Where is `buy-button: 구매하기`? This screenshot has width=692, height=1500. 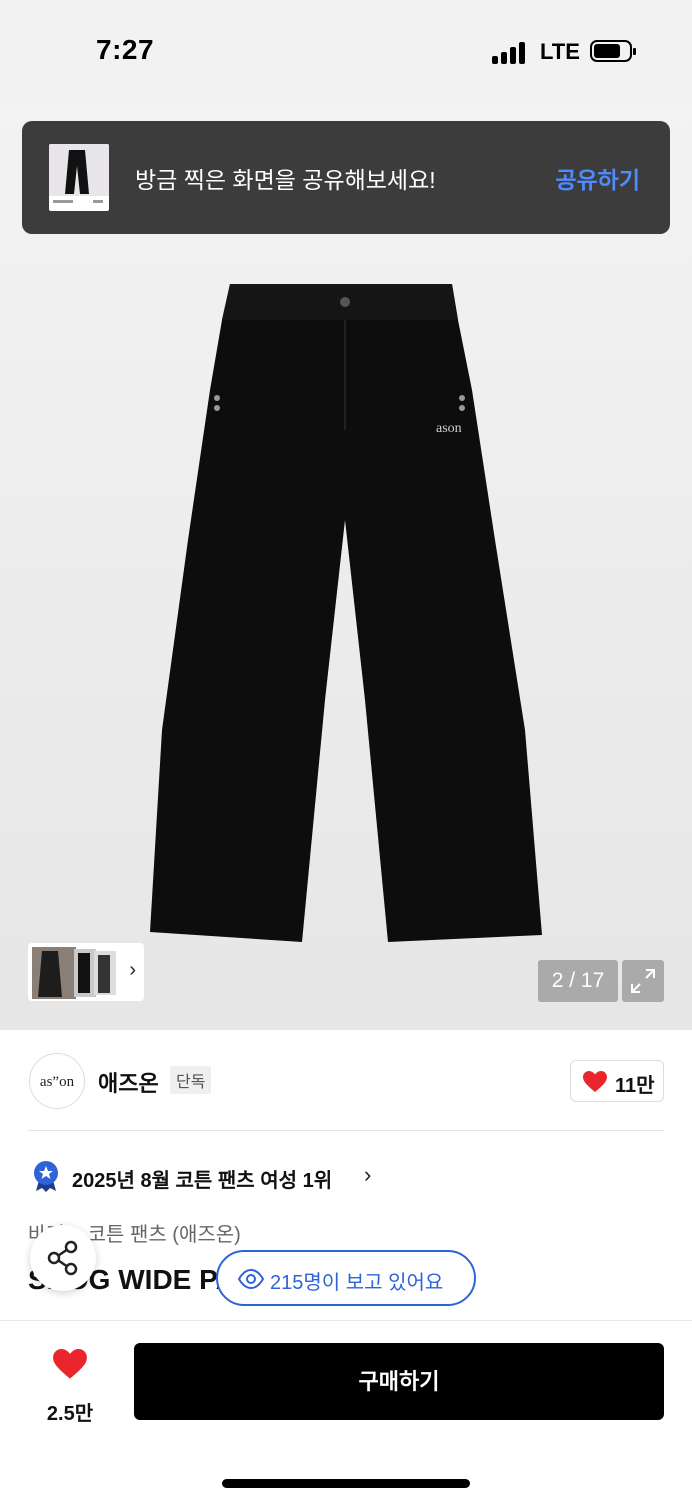
buy-button: 구매하기 is located at coordinates (399, 1381).